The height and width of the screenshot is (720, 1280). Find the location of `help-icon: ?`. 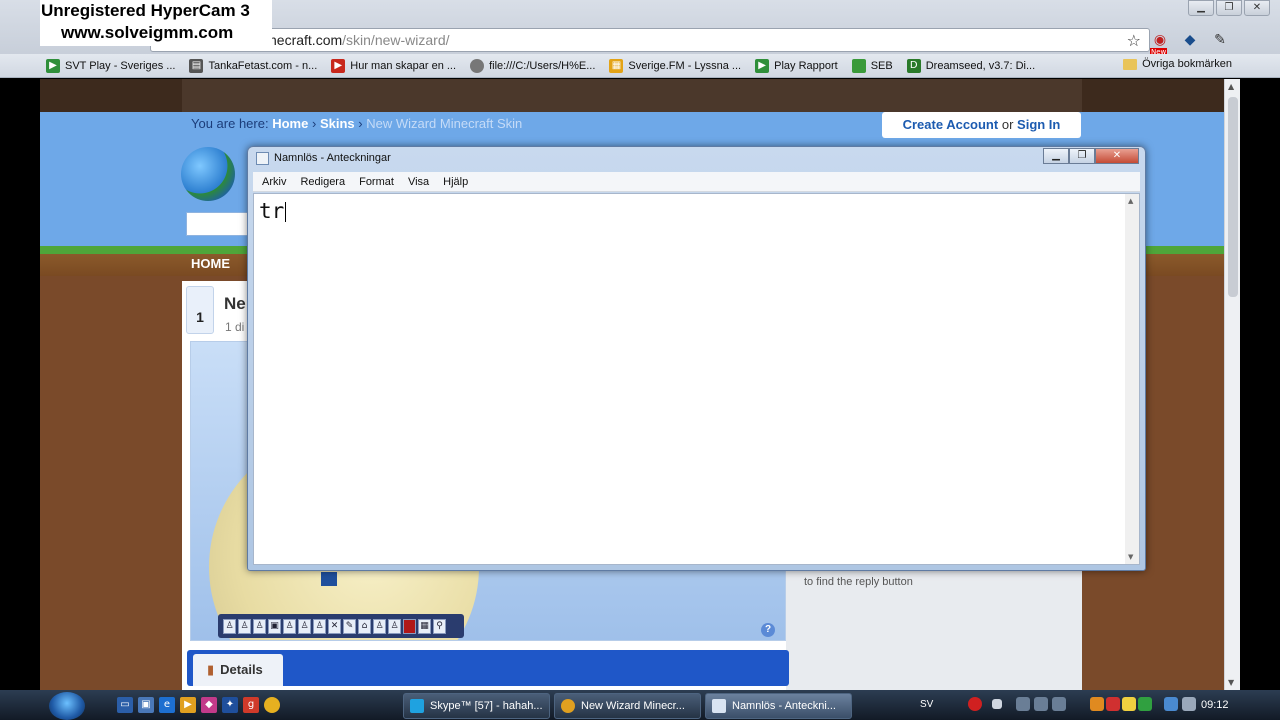

help-icon: ? is located at coordinates (768, 630).